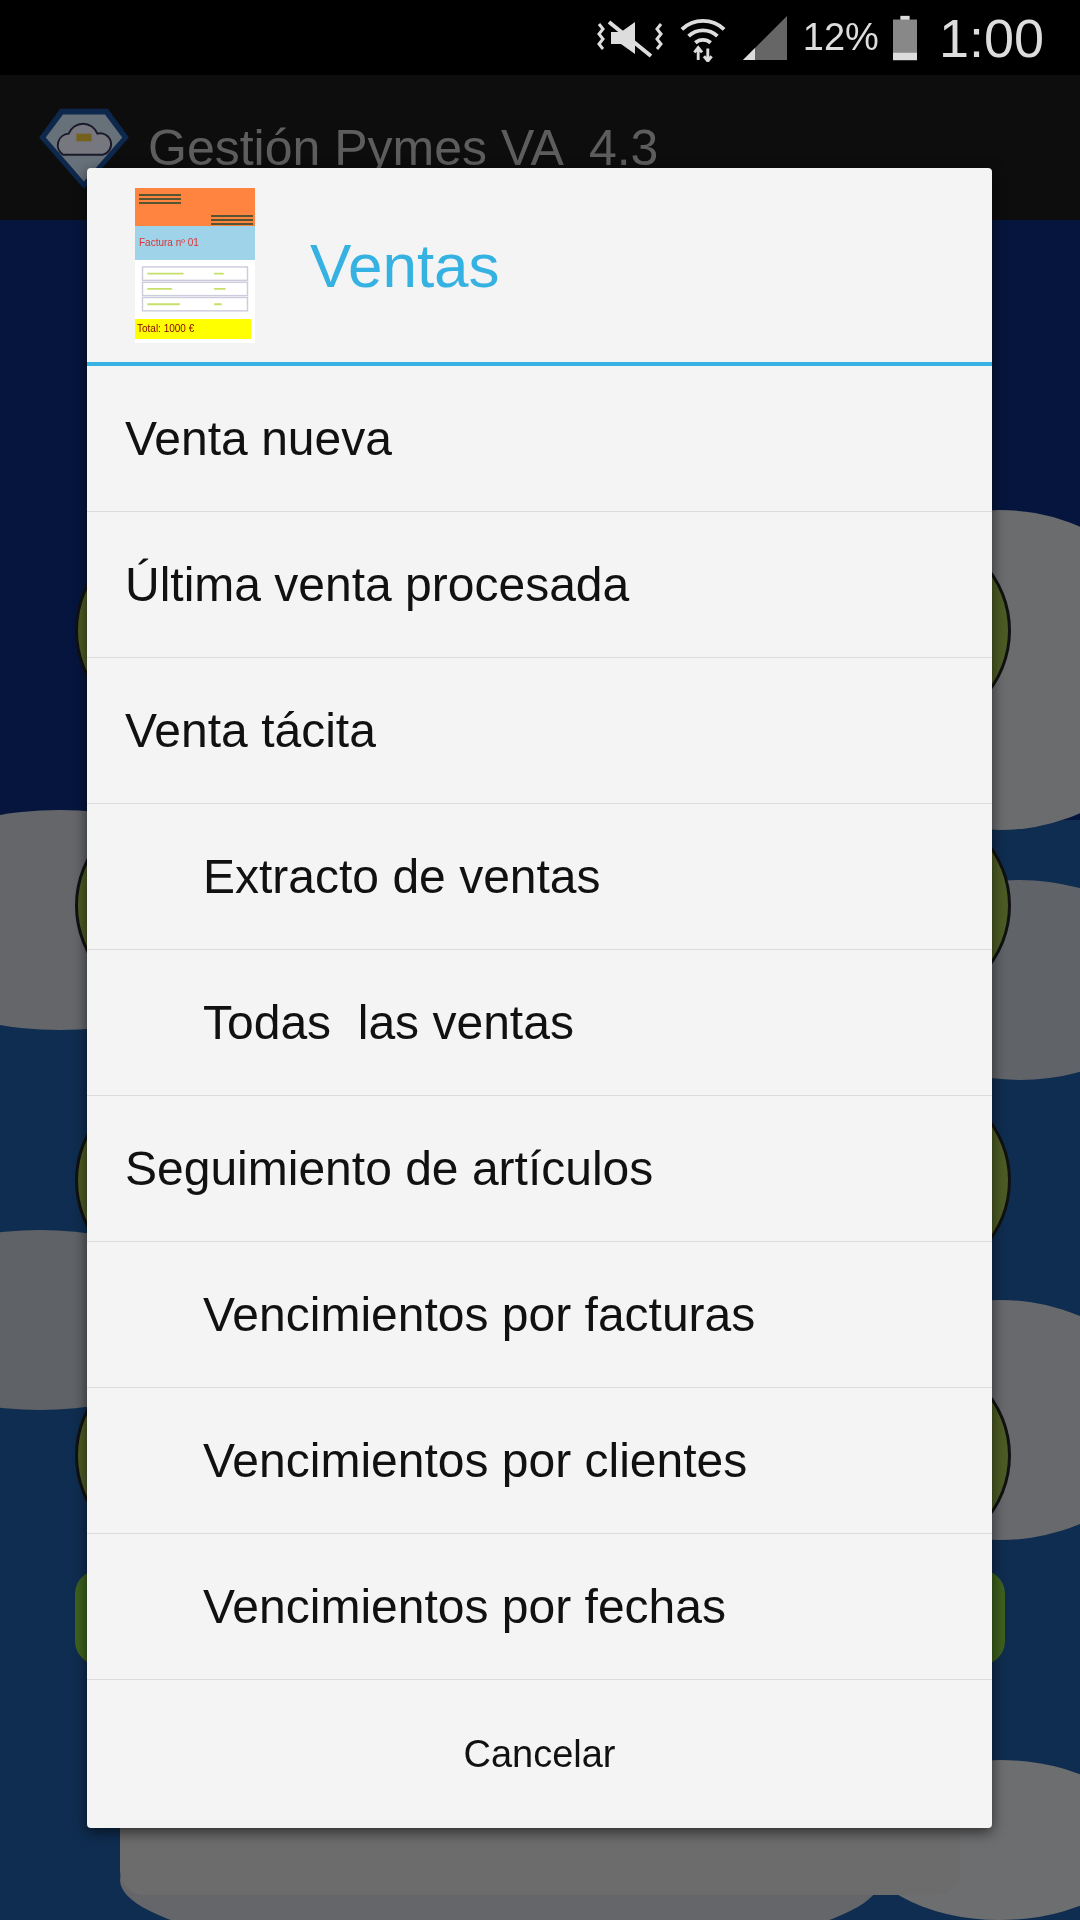  Describe the element at coordinates (403, 147) in the screenshot. I see `app-title: Gestión Pymes VA 4.3` at that location.